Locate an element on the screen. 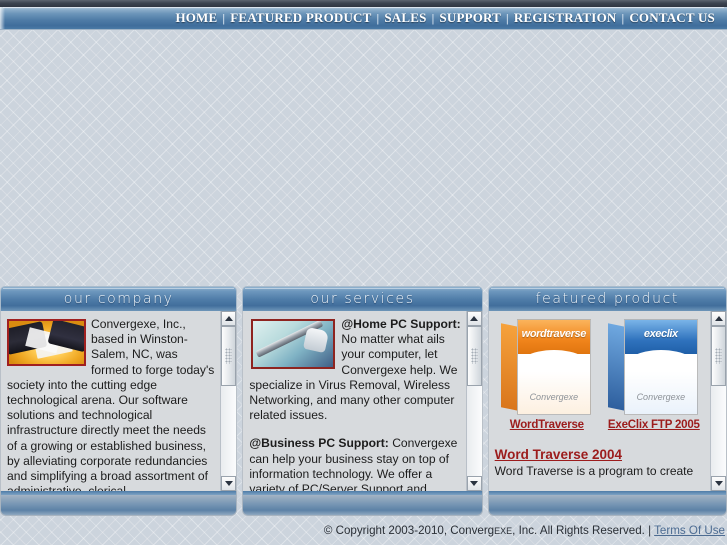  product-wordtraverse: wordtraverse Convergexe WordTraverse is located at coordinates (546, 376).